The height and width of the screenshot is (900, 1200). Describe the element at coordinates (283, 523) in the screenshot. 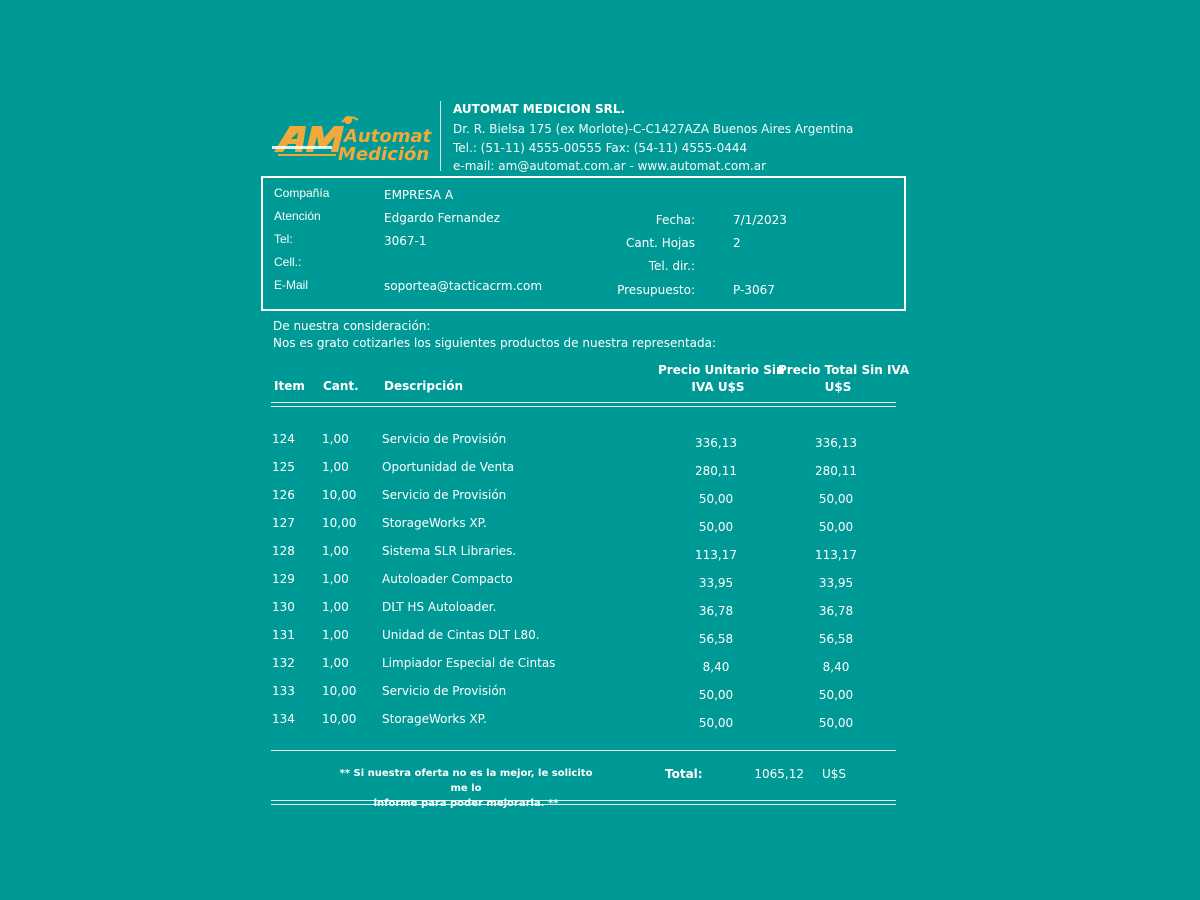

I see `row-item: 127` at that location.